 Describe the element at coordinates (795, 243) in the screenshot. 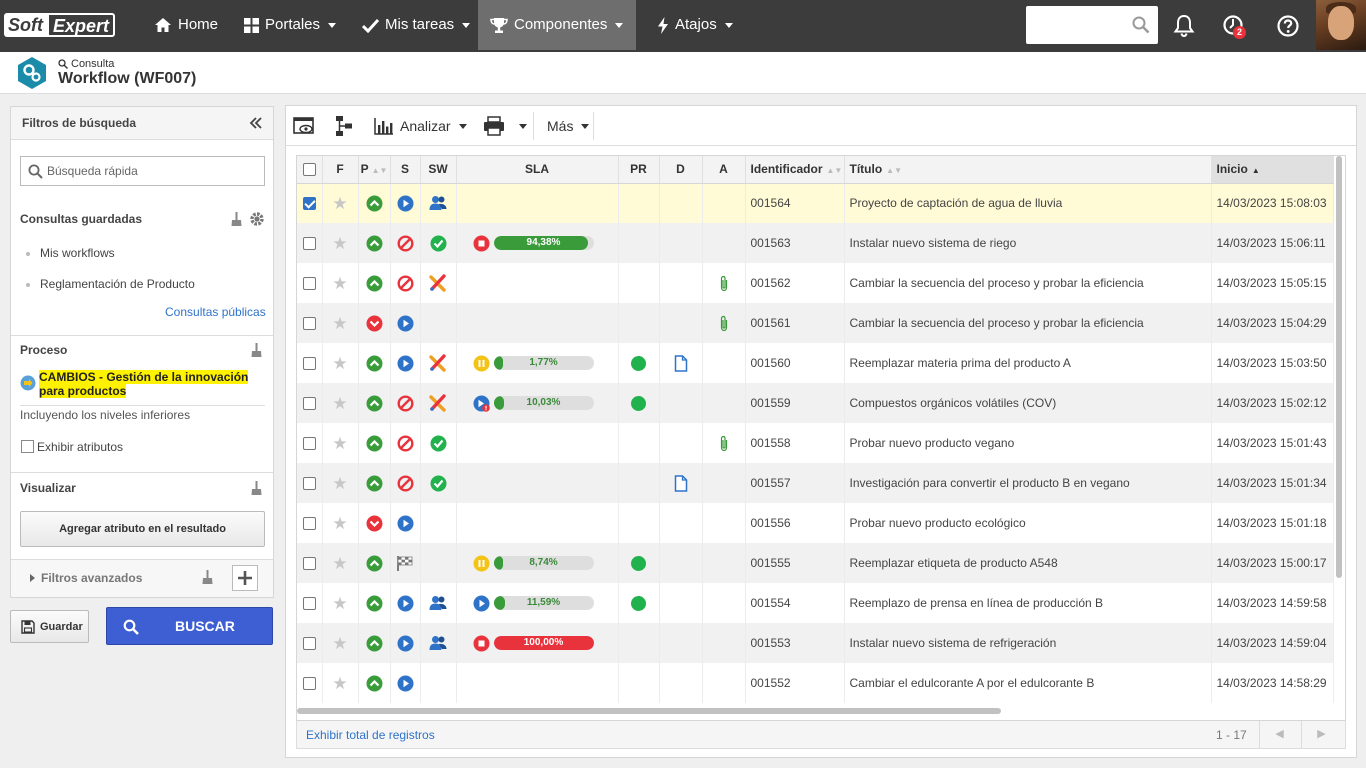

I see `identifier-cell: 001563` at that location.